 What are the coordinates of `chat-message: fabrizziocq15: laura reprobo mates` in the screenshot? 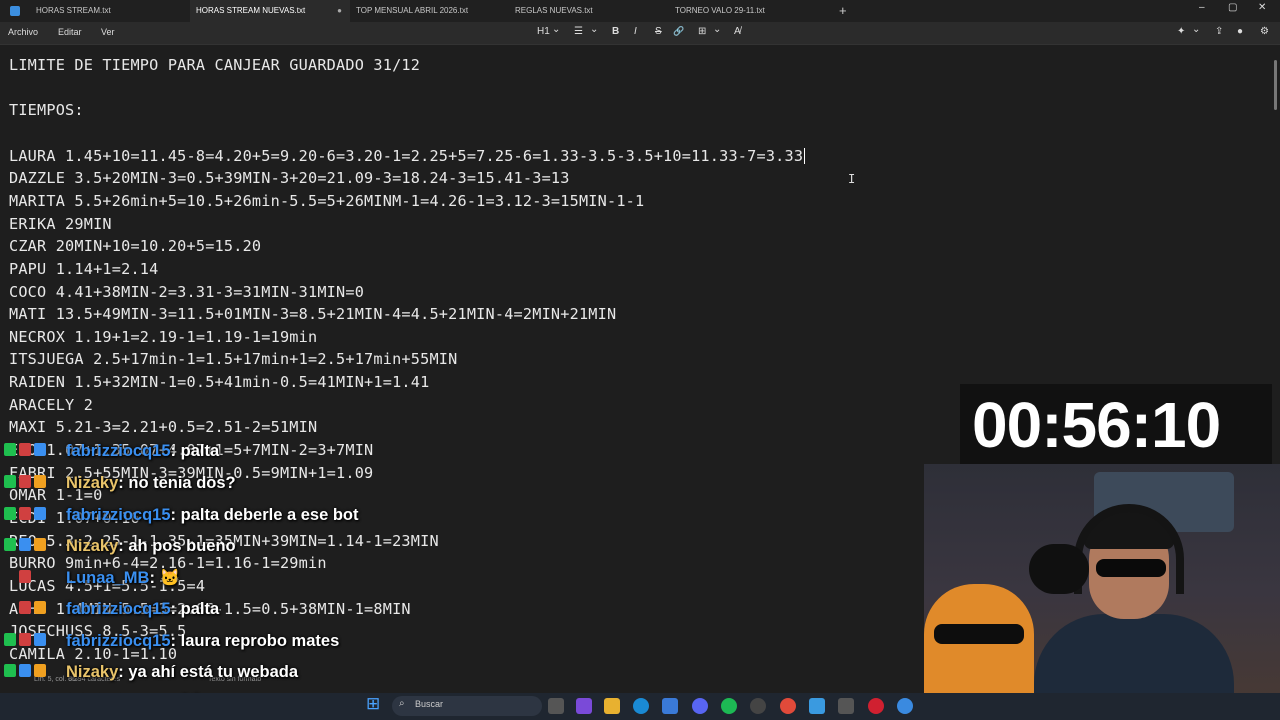 It's located at (171, 644).